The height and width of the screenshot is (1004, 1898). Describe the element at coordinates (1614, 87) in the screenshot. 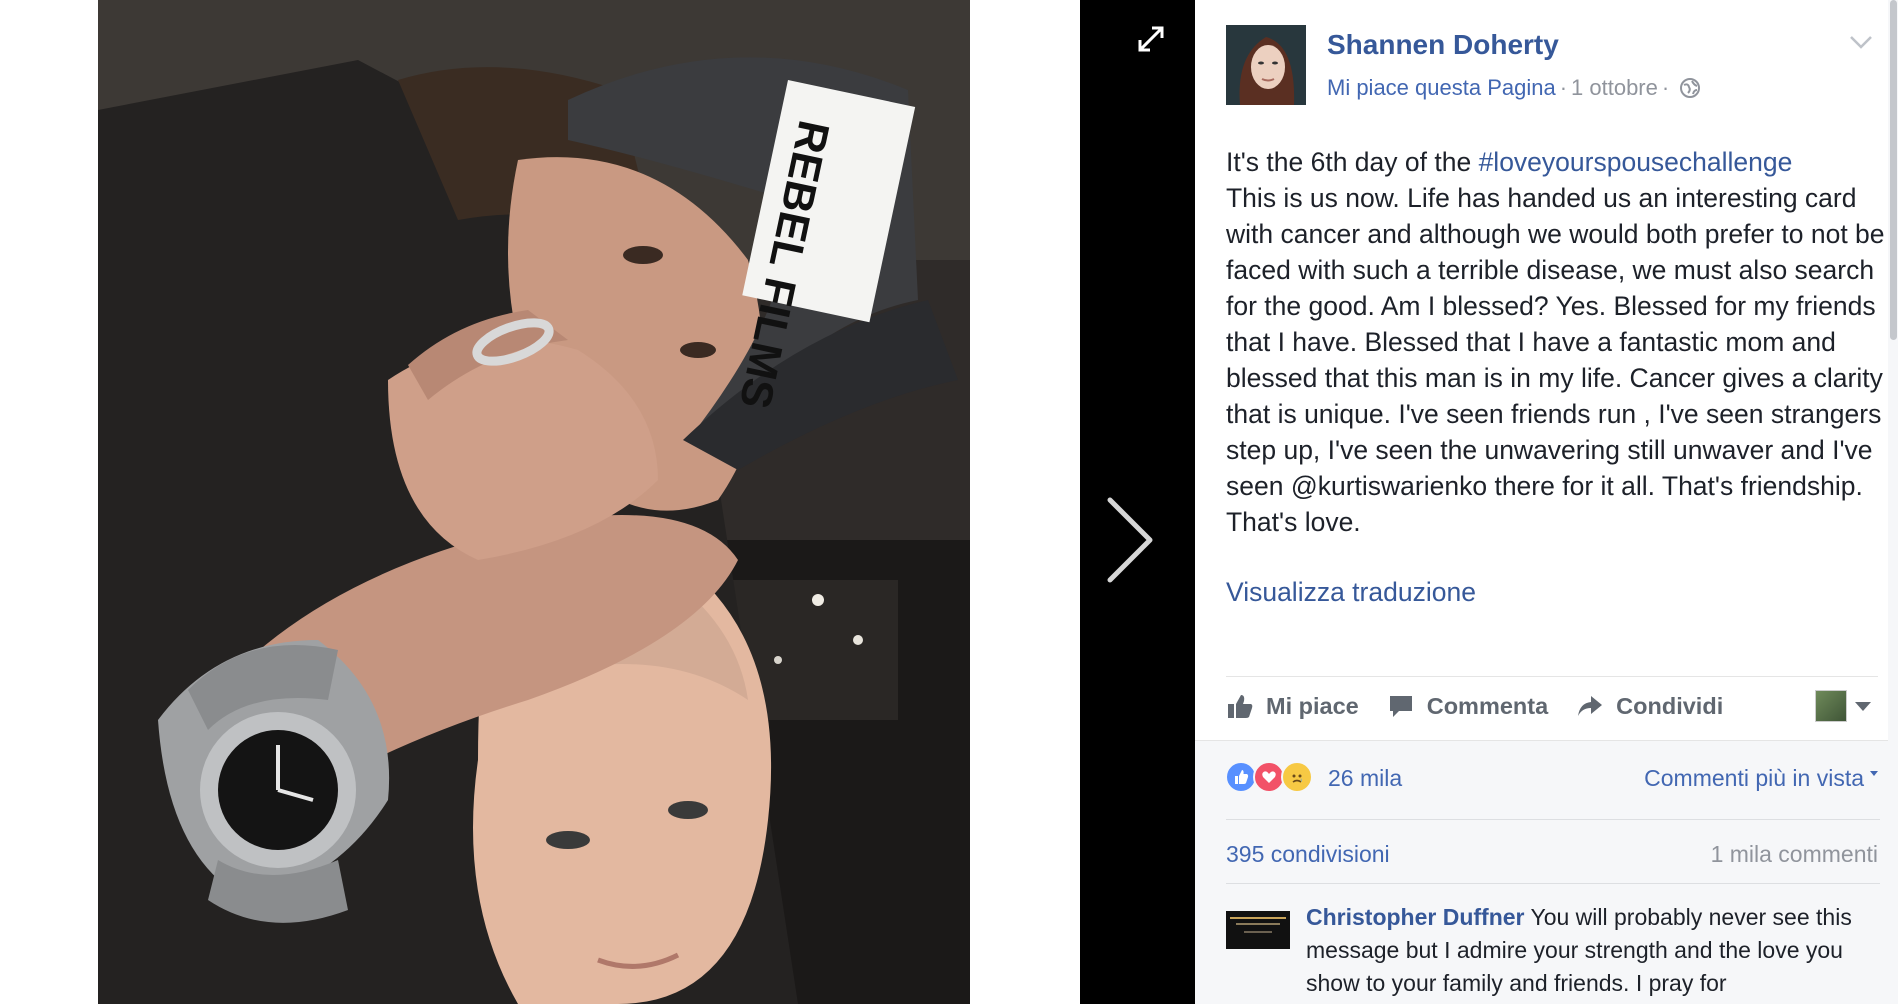

I see `post-date: 1 ottobre` at that location.